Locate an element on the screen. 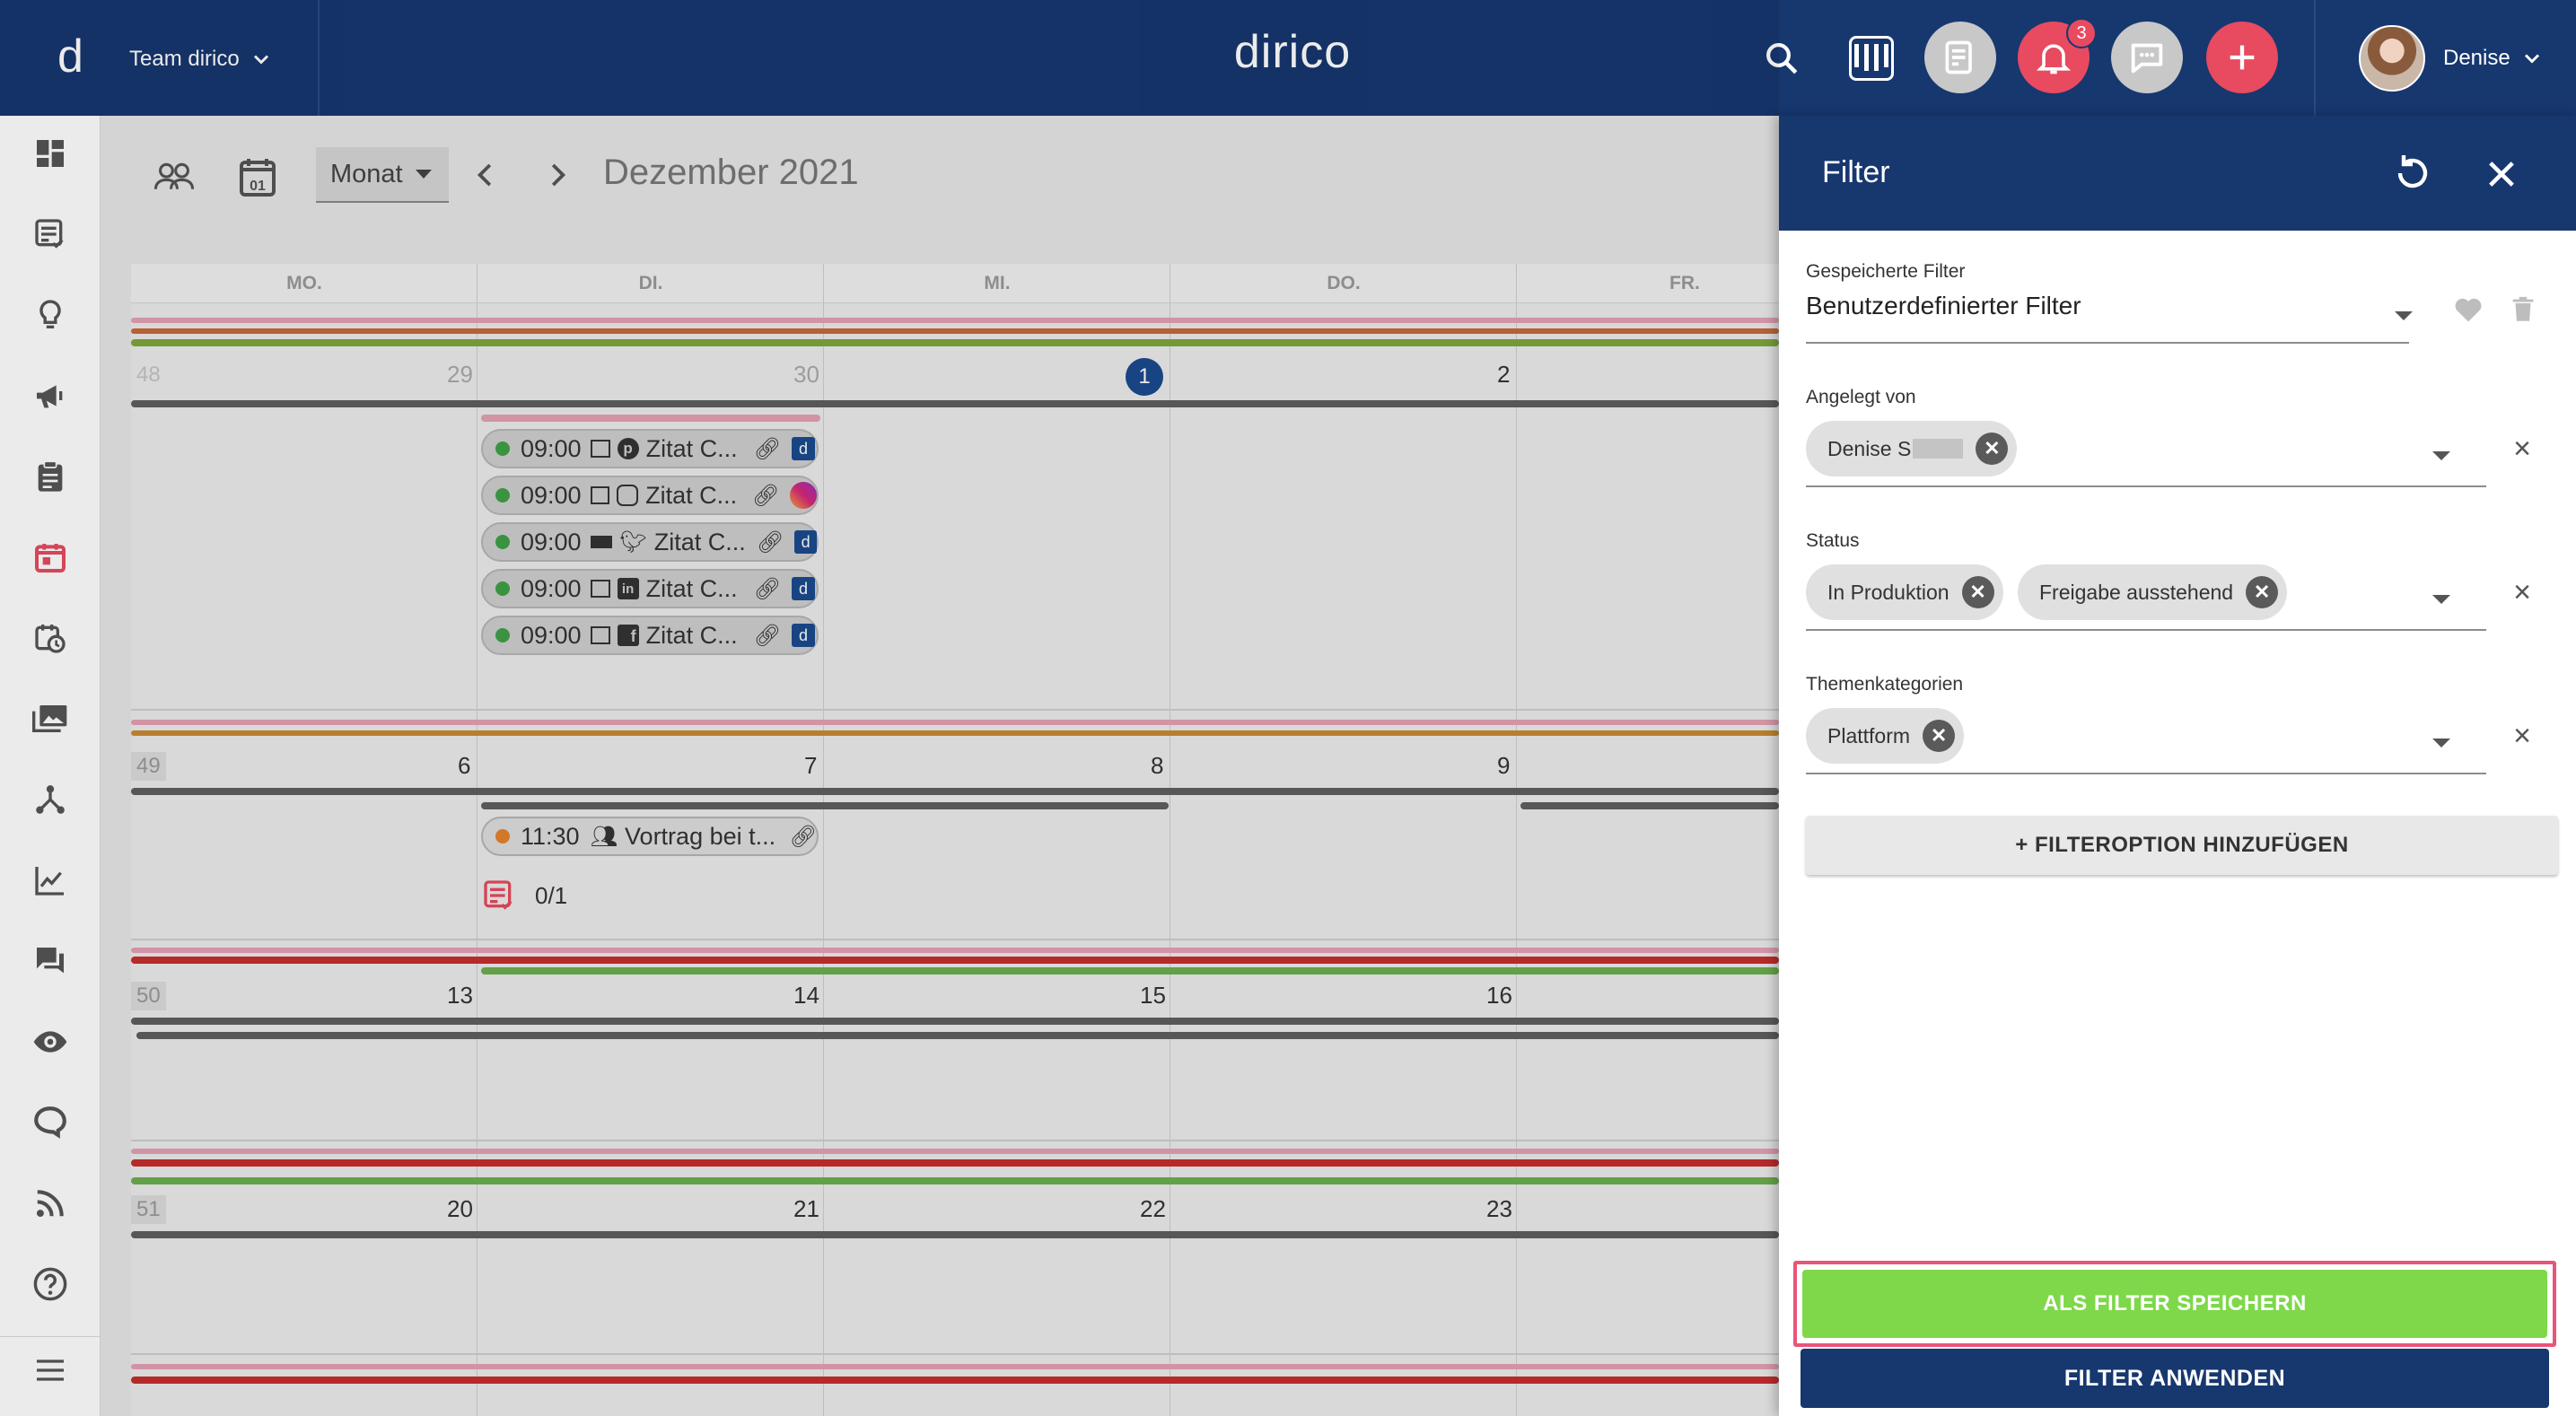  day-number: 16 is located at coordinates (1499, 996).